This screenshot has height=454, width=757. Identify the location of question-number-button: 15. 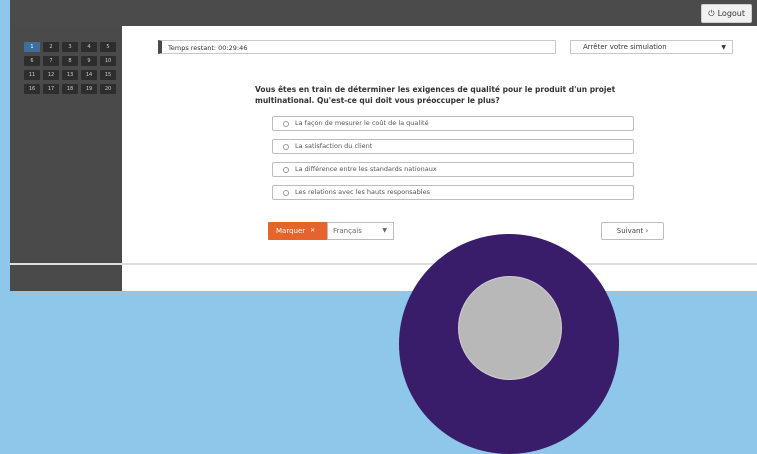
(108, 75).